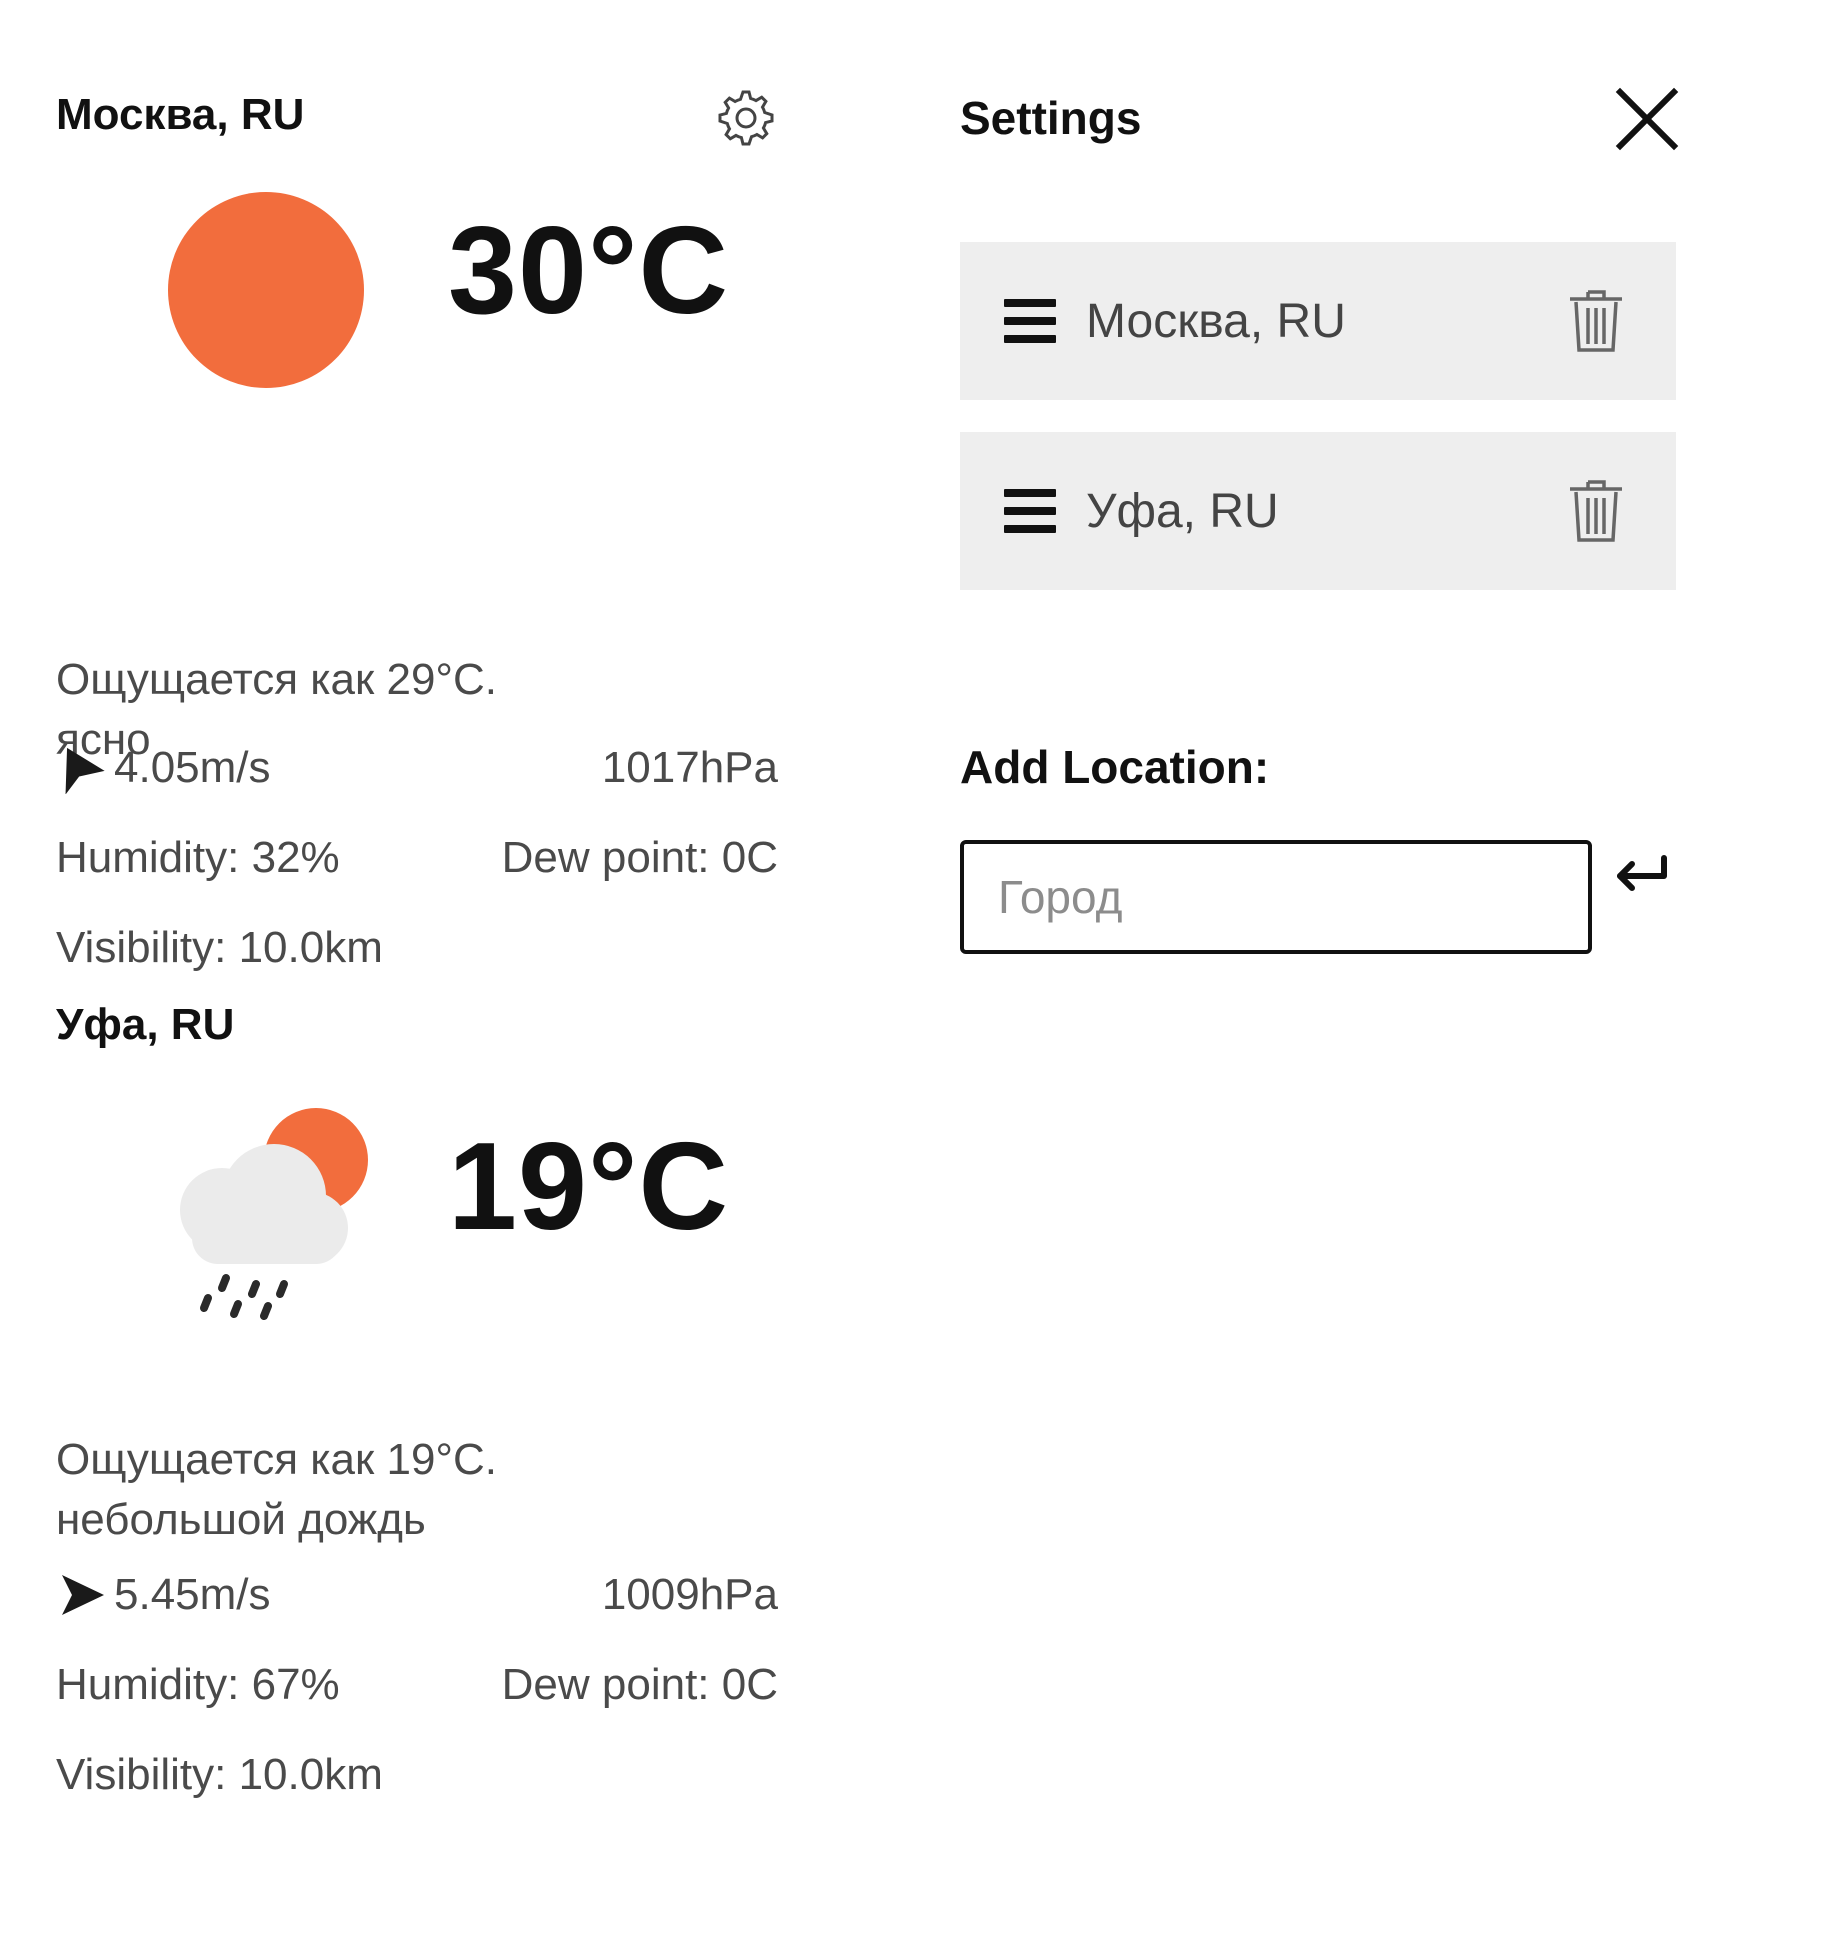 The width and height of the screenshot is (1846, 1937). I want to click on wind-speed: 5.45m/s, so click(192, 1594).